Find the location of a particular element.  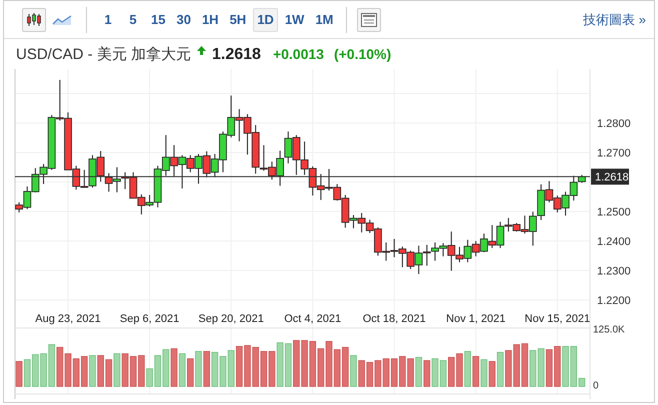

date-axis-label: Sep 20, 2021 is located at coordinates (231, 319).